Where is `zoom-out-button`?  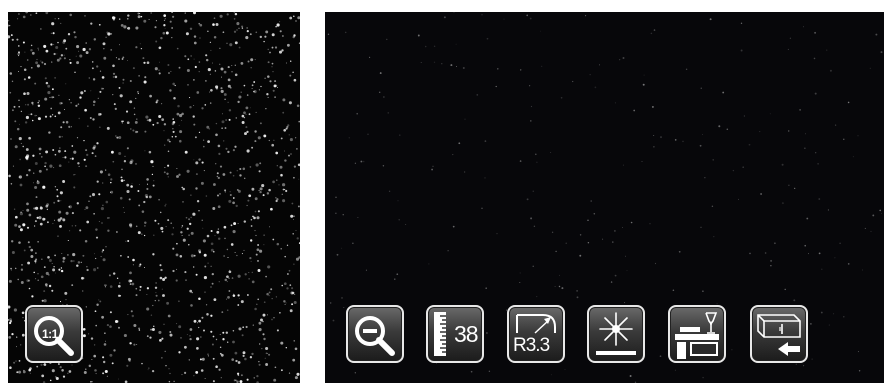
zoom-out-button is located at coordinates (375, 334).